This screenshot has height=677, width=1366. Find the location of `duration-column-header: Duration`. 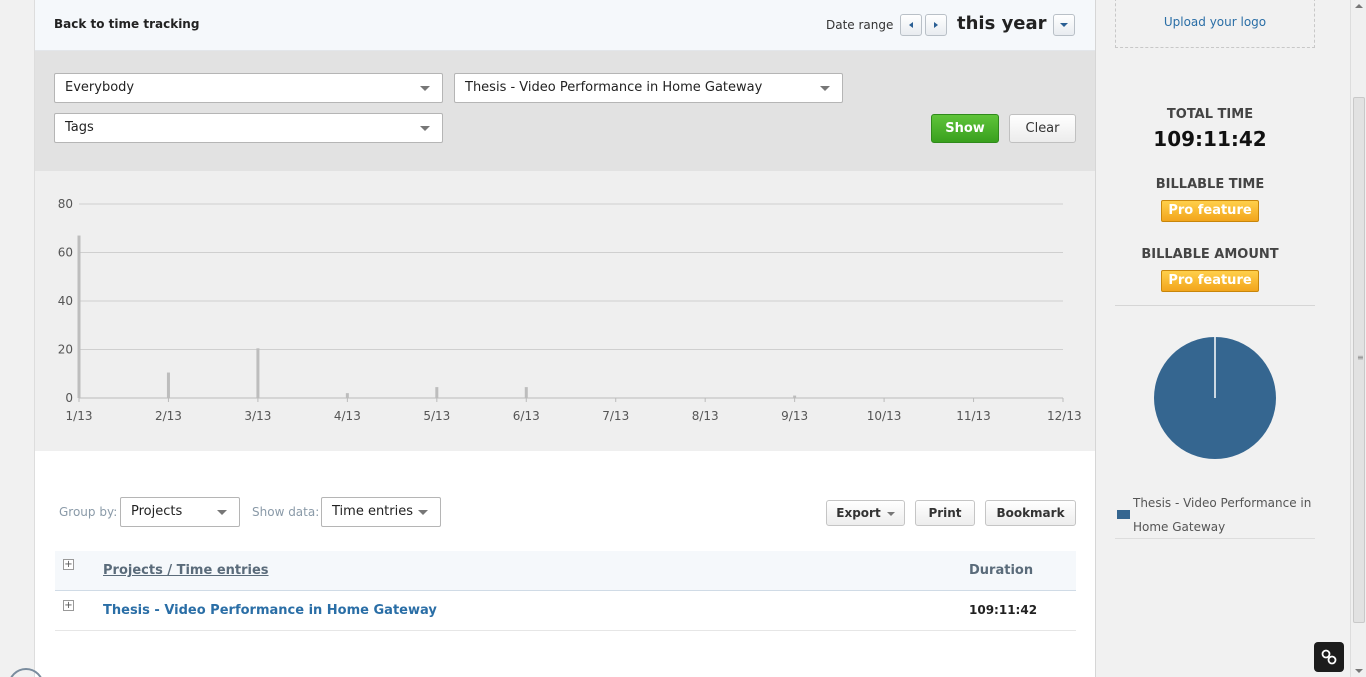

duration-column-header: Duration is located at coordinates (1001, 570).